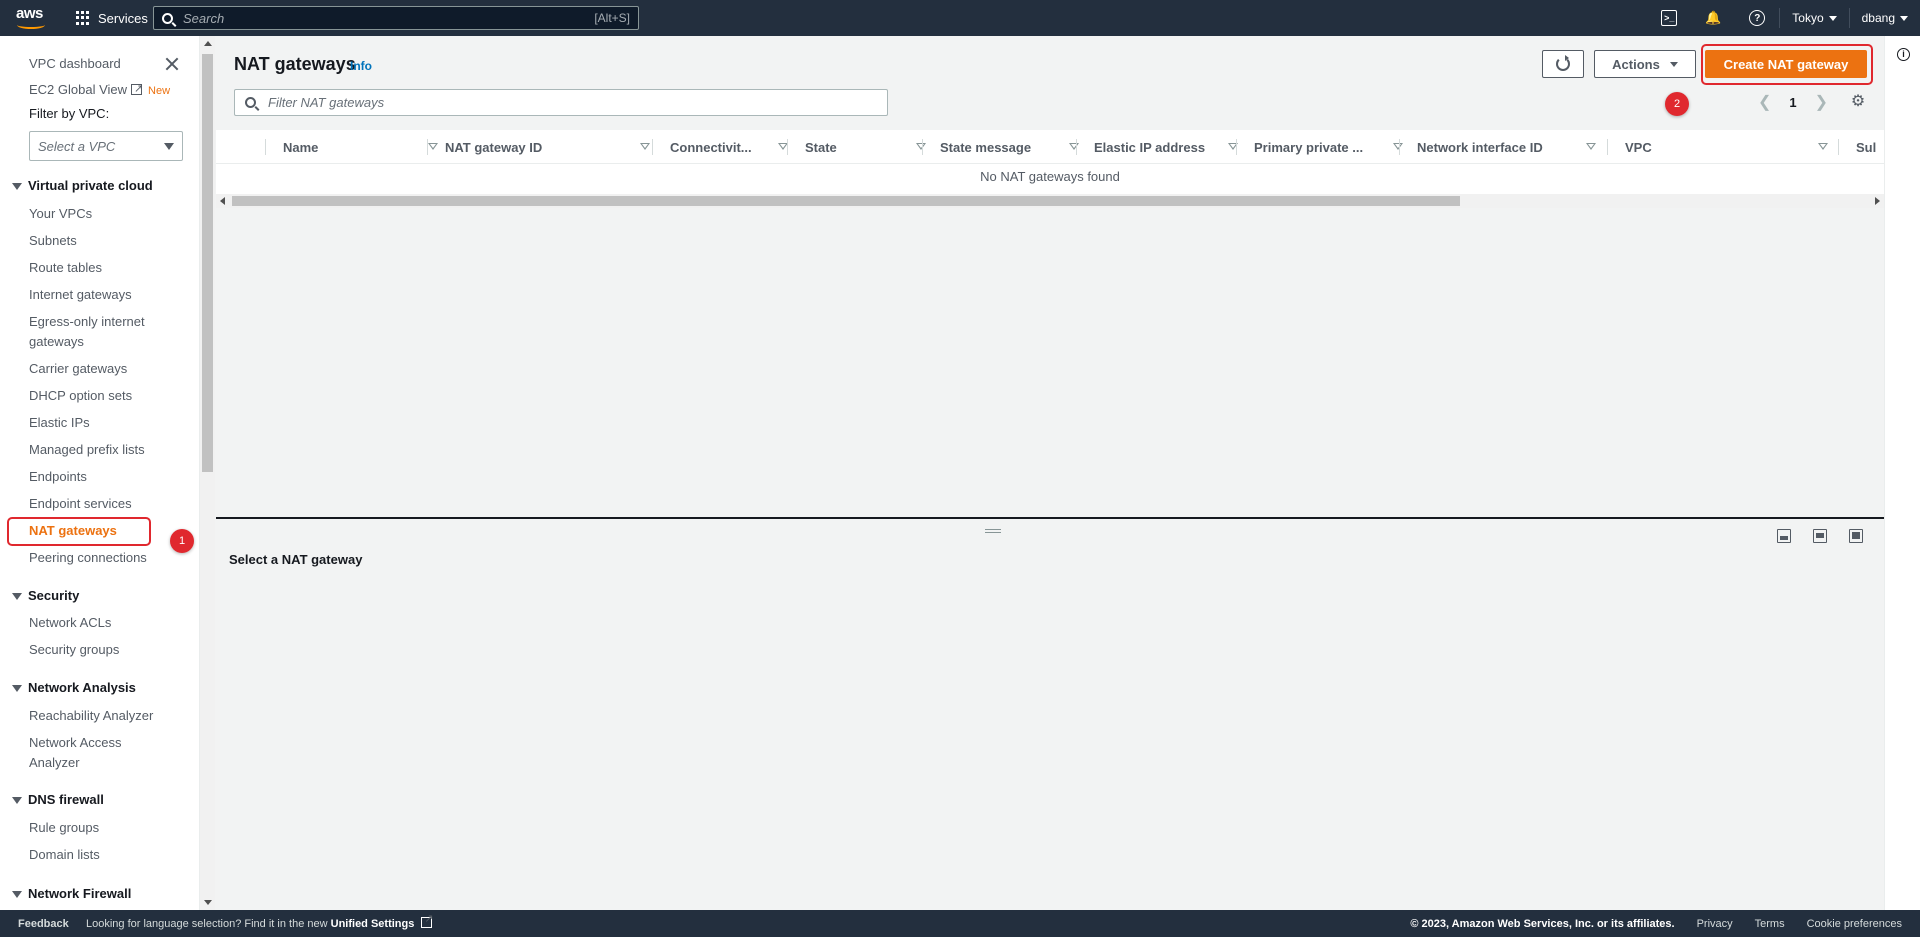  What do you see at coordinates (986, 147) in the screenshot?
I see `column-label: State message` at bounding box center [986, 147].